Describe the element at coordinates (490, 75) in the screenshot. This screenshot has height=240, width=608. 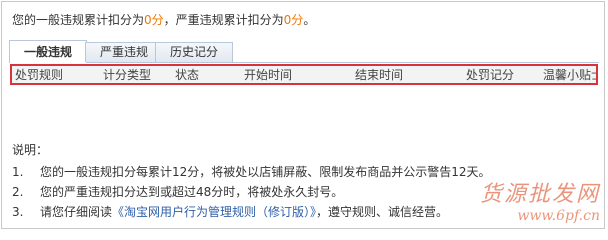
I see `col-penalty-score: 处罚记分` at that location.